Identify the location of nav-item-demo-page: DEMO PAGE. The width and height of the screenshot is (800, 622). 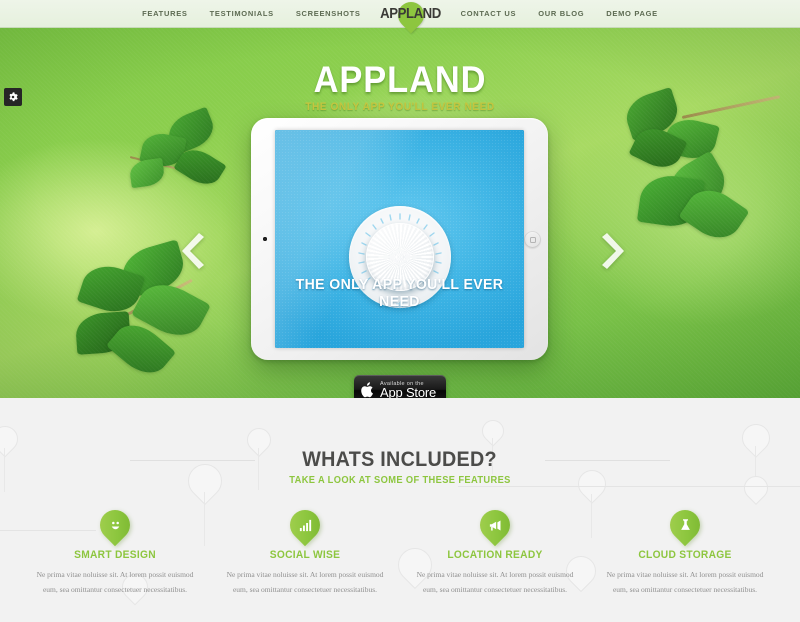
(632, 13).